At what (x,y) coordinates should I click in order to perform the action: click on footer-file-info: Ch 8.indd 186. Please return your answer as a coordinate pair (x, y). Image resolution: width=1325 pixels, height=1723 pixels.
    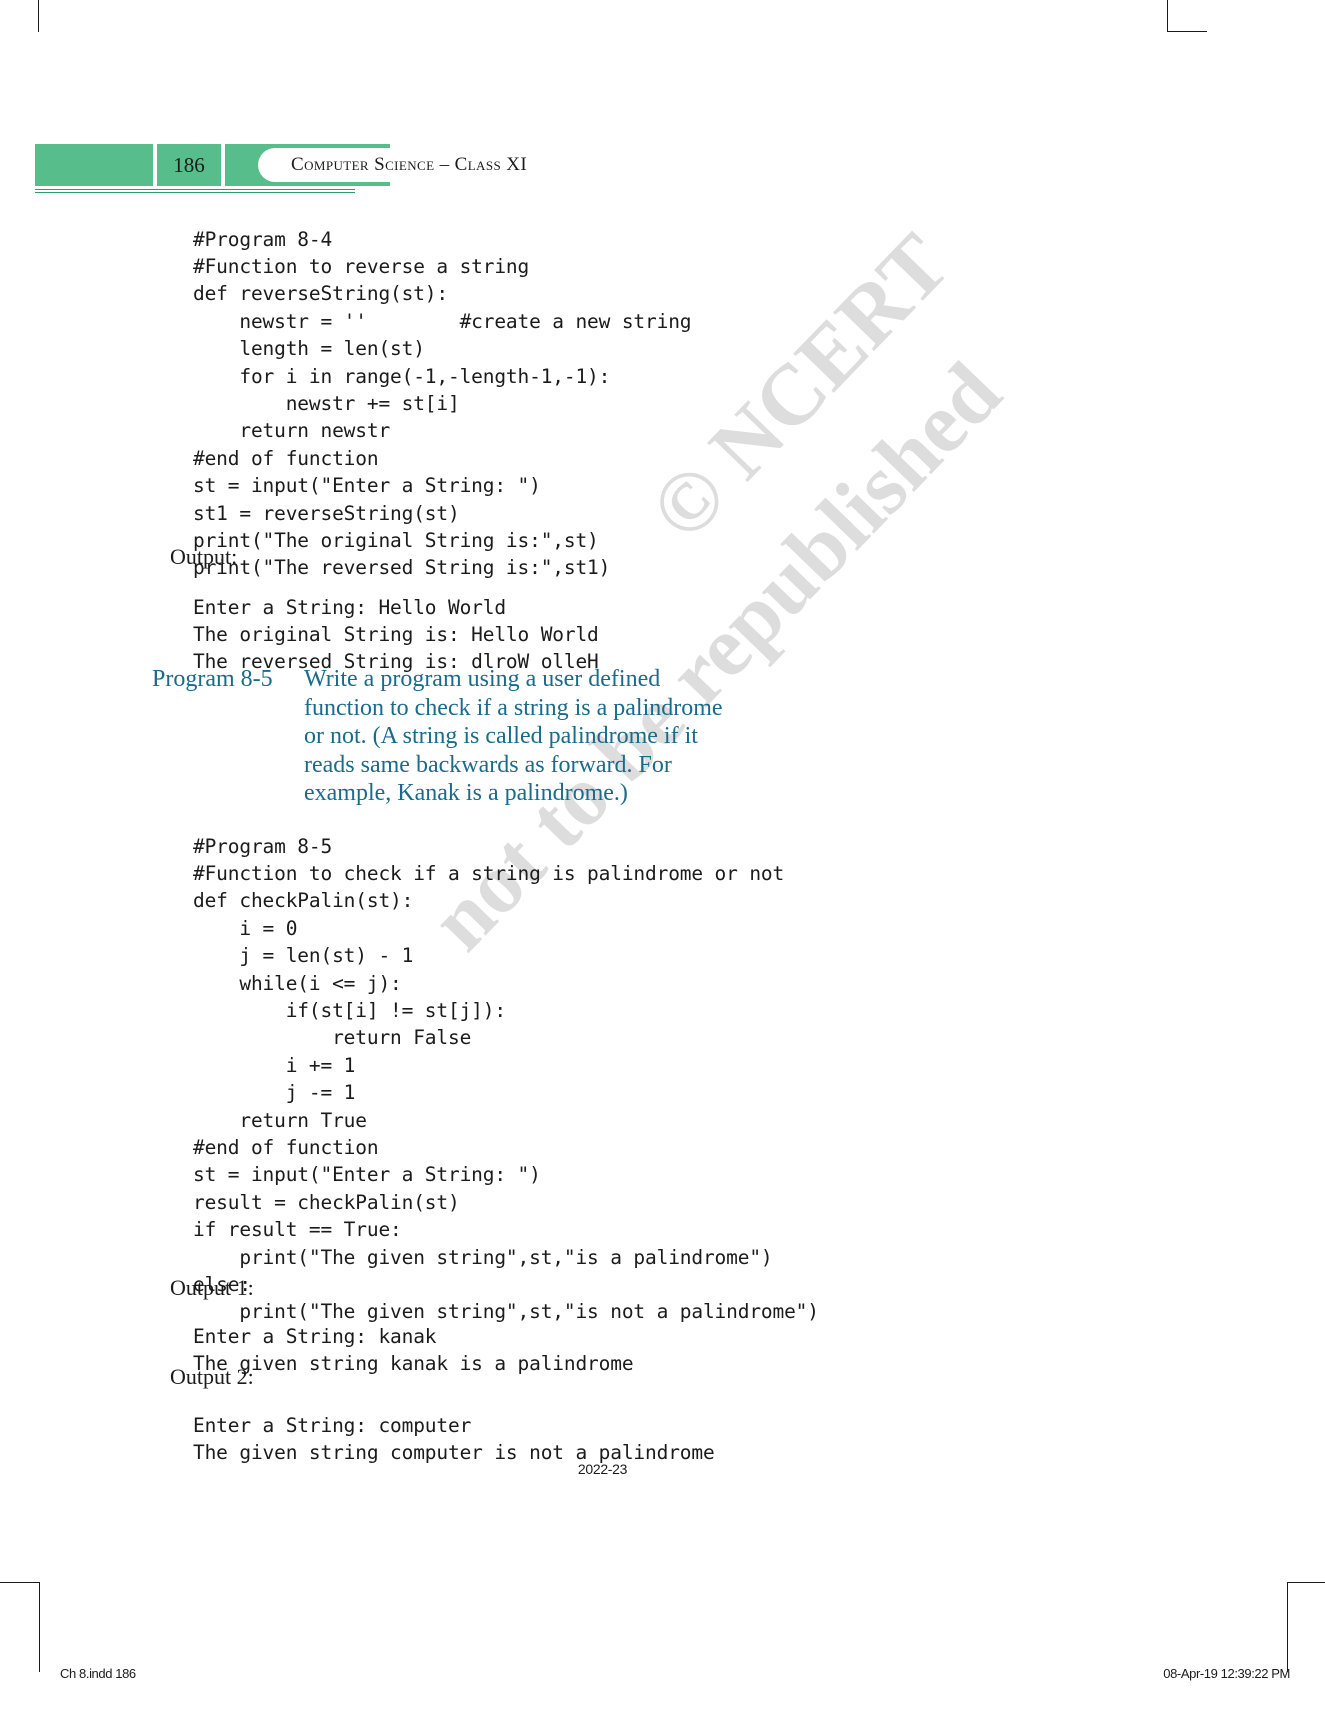
    Looking at the image, I should click on (98, 1673).